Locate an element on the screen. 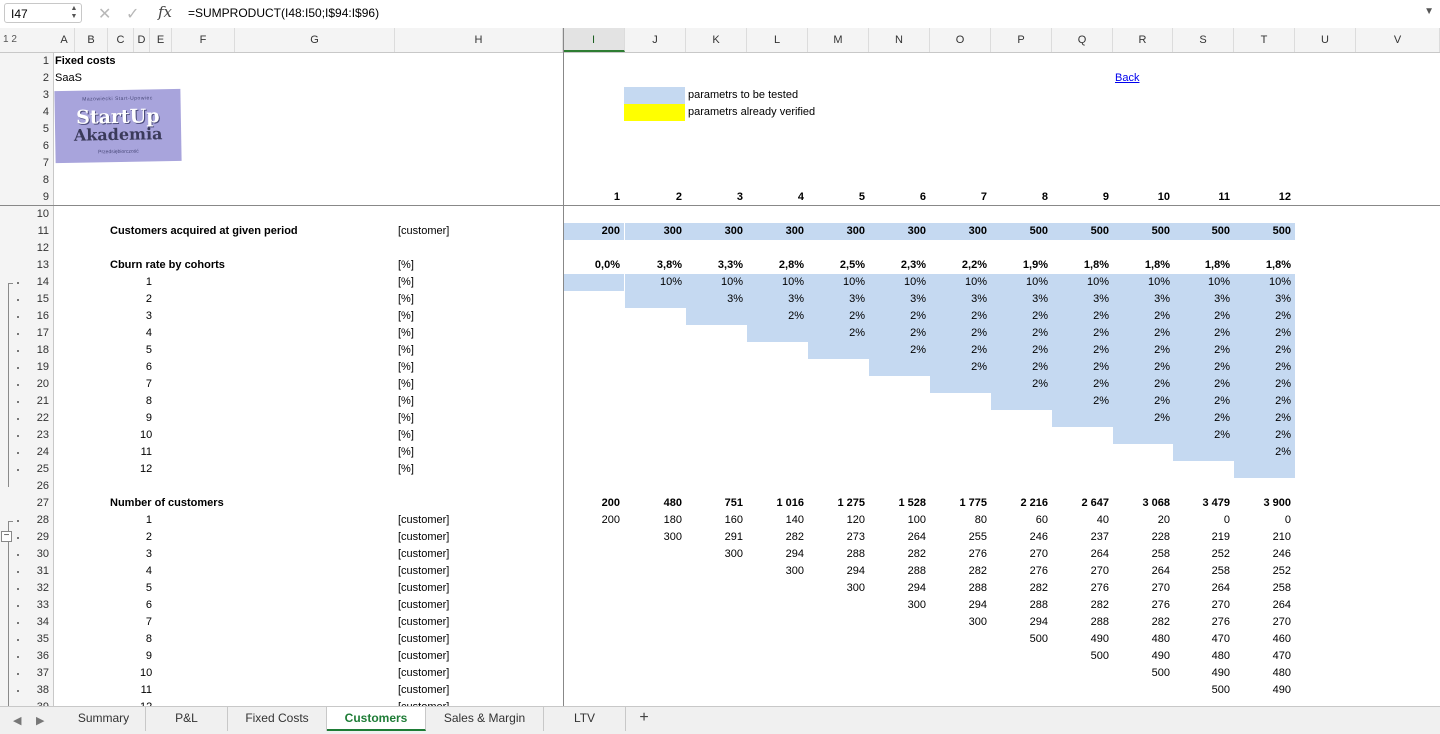 Image resolution: width=1440 pixels, height=734 pixels. name-box-stepper-icon: ▲ ▼ is located at coordinates (74, 13).